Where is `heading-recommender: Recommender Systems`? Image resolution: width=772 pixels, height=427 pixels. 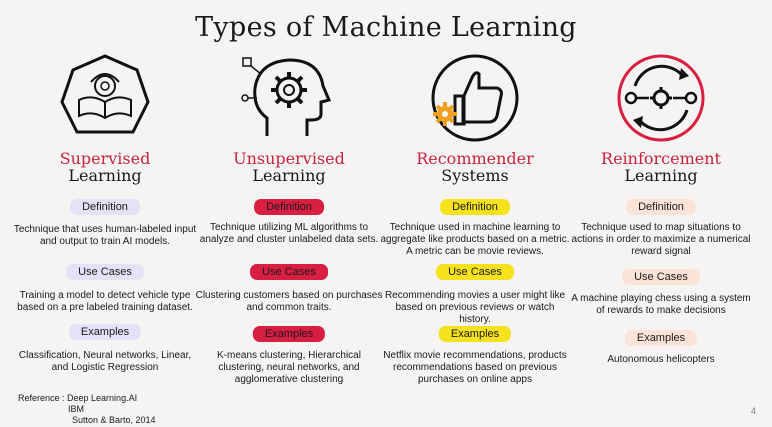 heading-recommender: Recommender Systems is located at coordinates (475, 167).